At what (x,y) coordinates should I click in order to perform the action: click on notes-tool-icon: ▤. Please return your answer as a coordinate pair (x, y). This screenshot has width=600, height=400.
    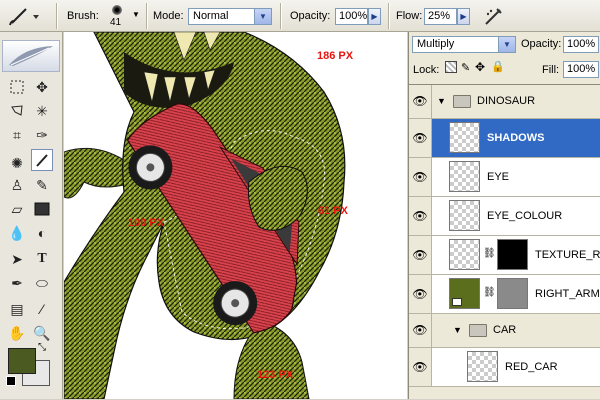
    Looking at the image, I should click on (17, 309).